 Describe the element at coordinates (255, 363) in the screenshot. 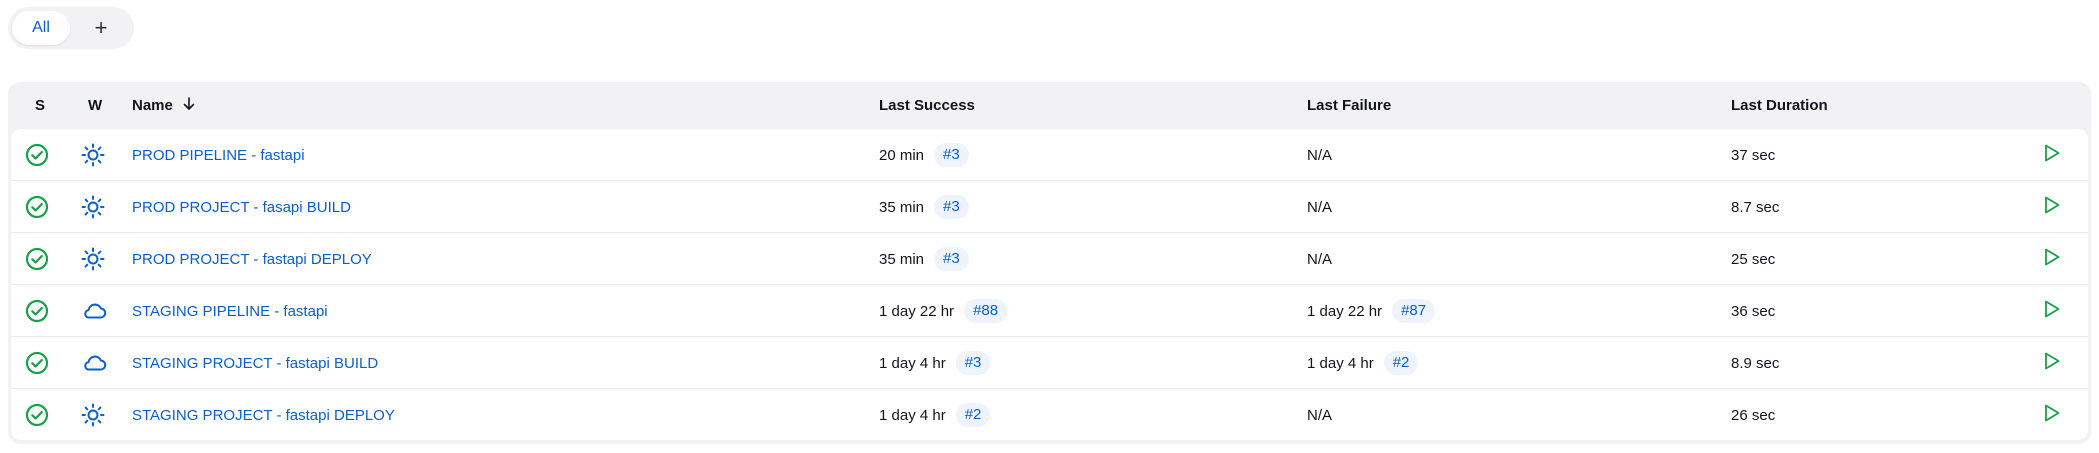

I see `job-name-link: STAGING PROJECT - fastapi BUILD` at that location.